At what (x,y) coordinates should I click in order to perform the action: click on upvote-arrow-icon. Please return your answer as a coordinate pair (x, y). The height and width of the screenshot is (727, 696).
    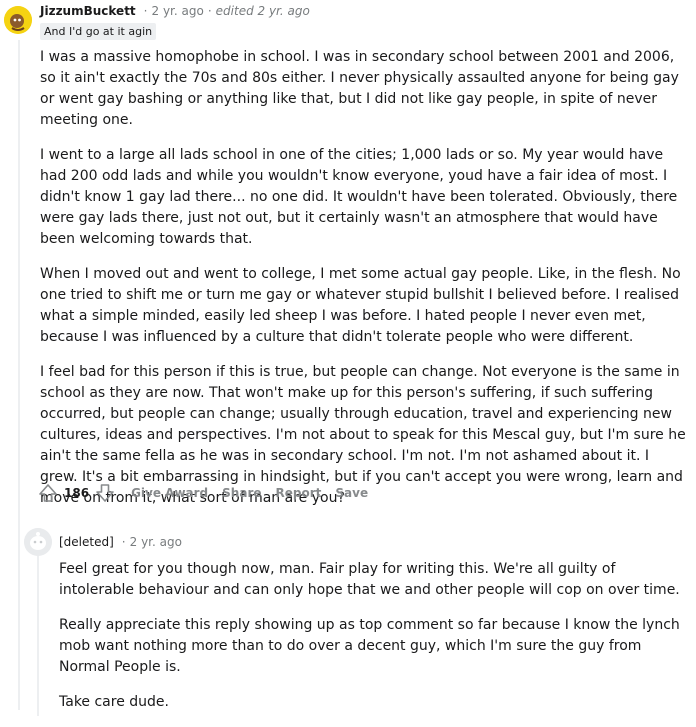
    Looking at the image, I should click on (48, 493).